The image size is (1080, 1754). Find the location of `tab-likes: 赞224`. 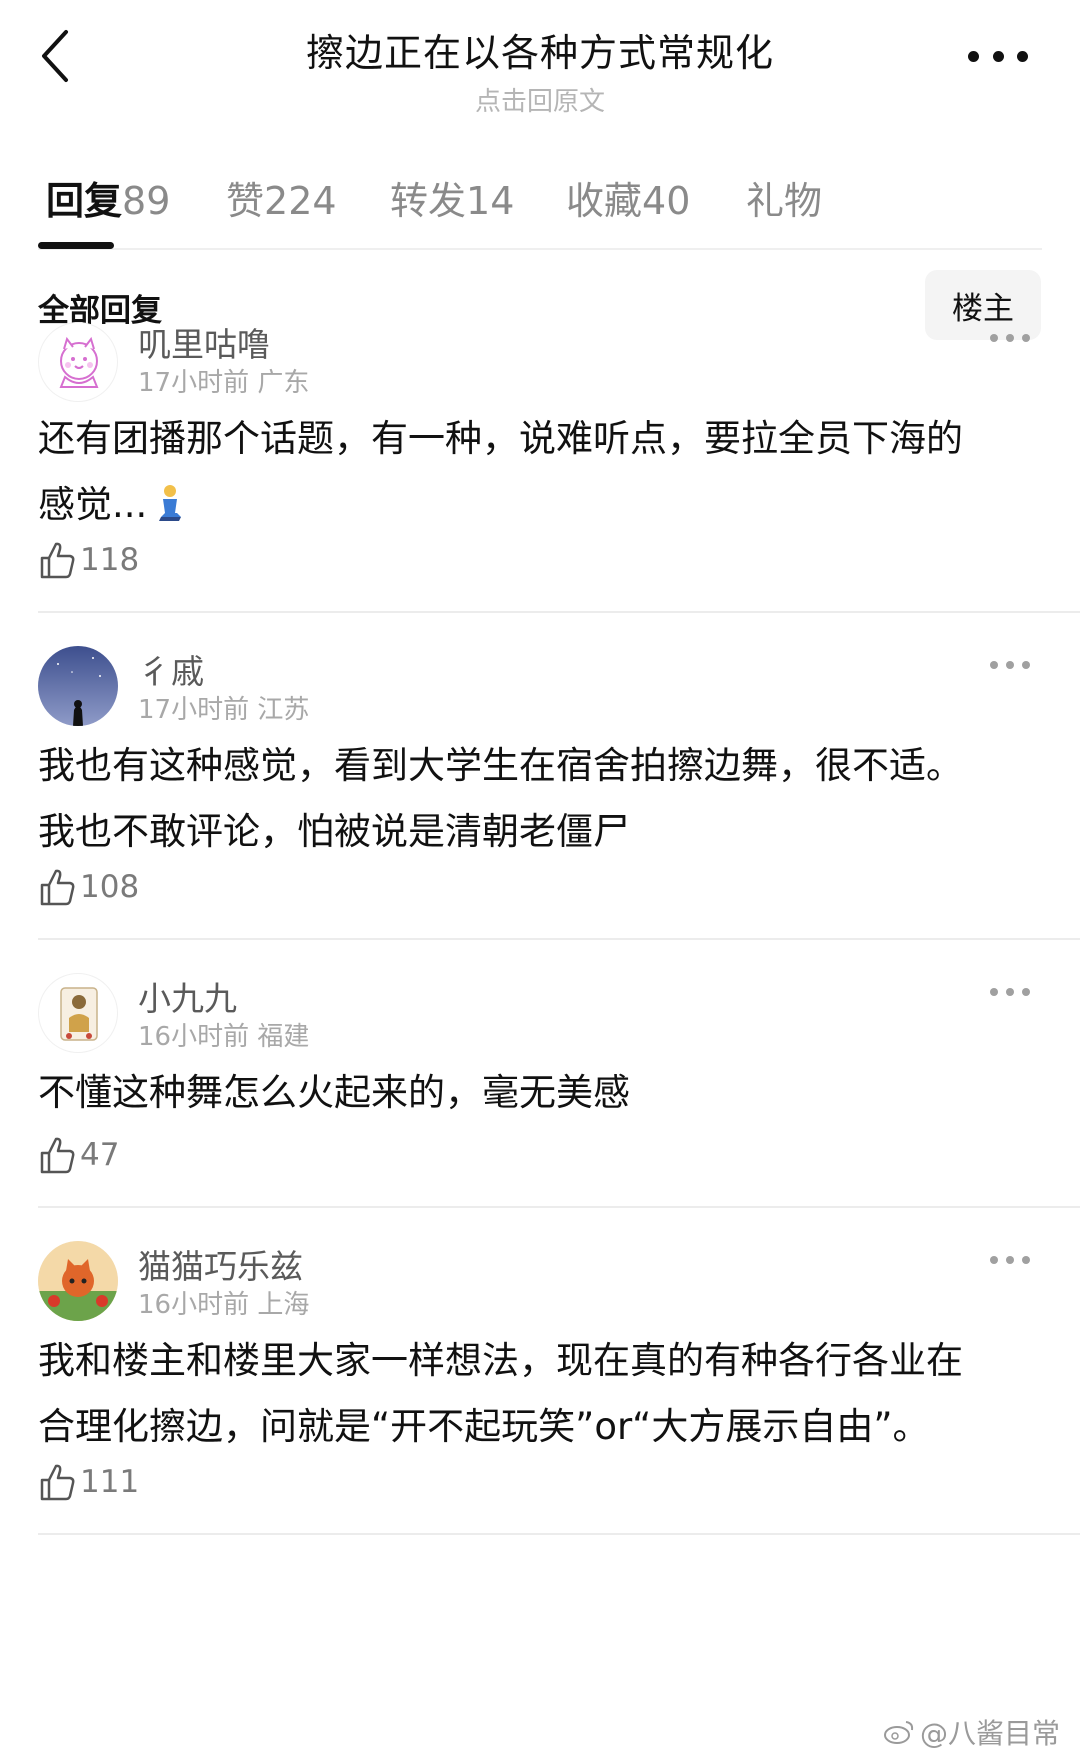

tab-likes: 赞224 is located at coordinates (281, 197).